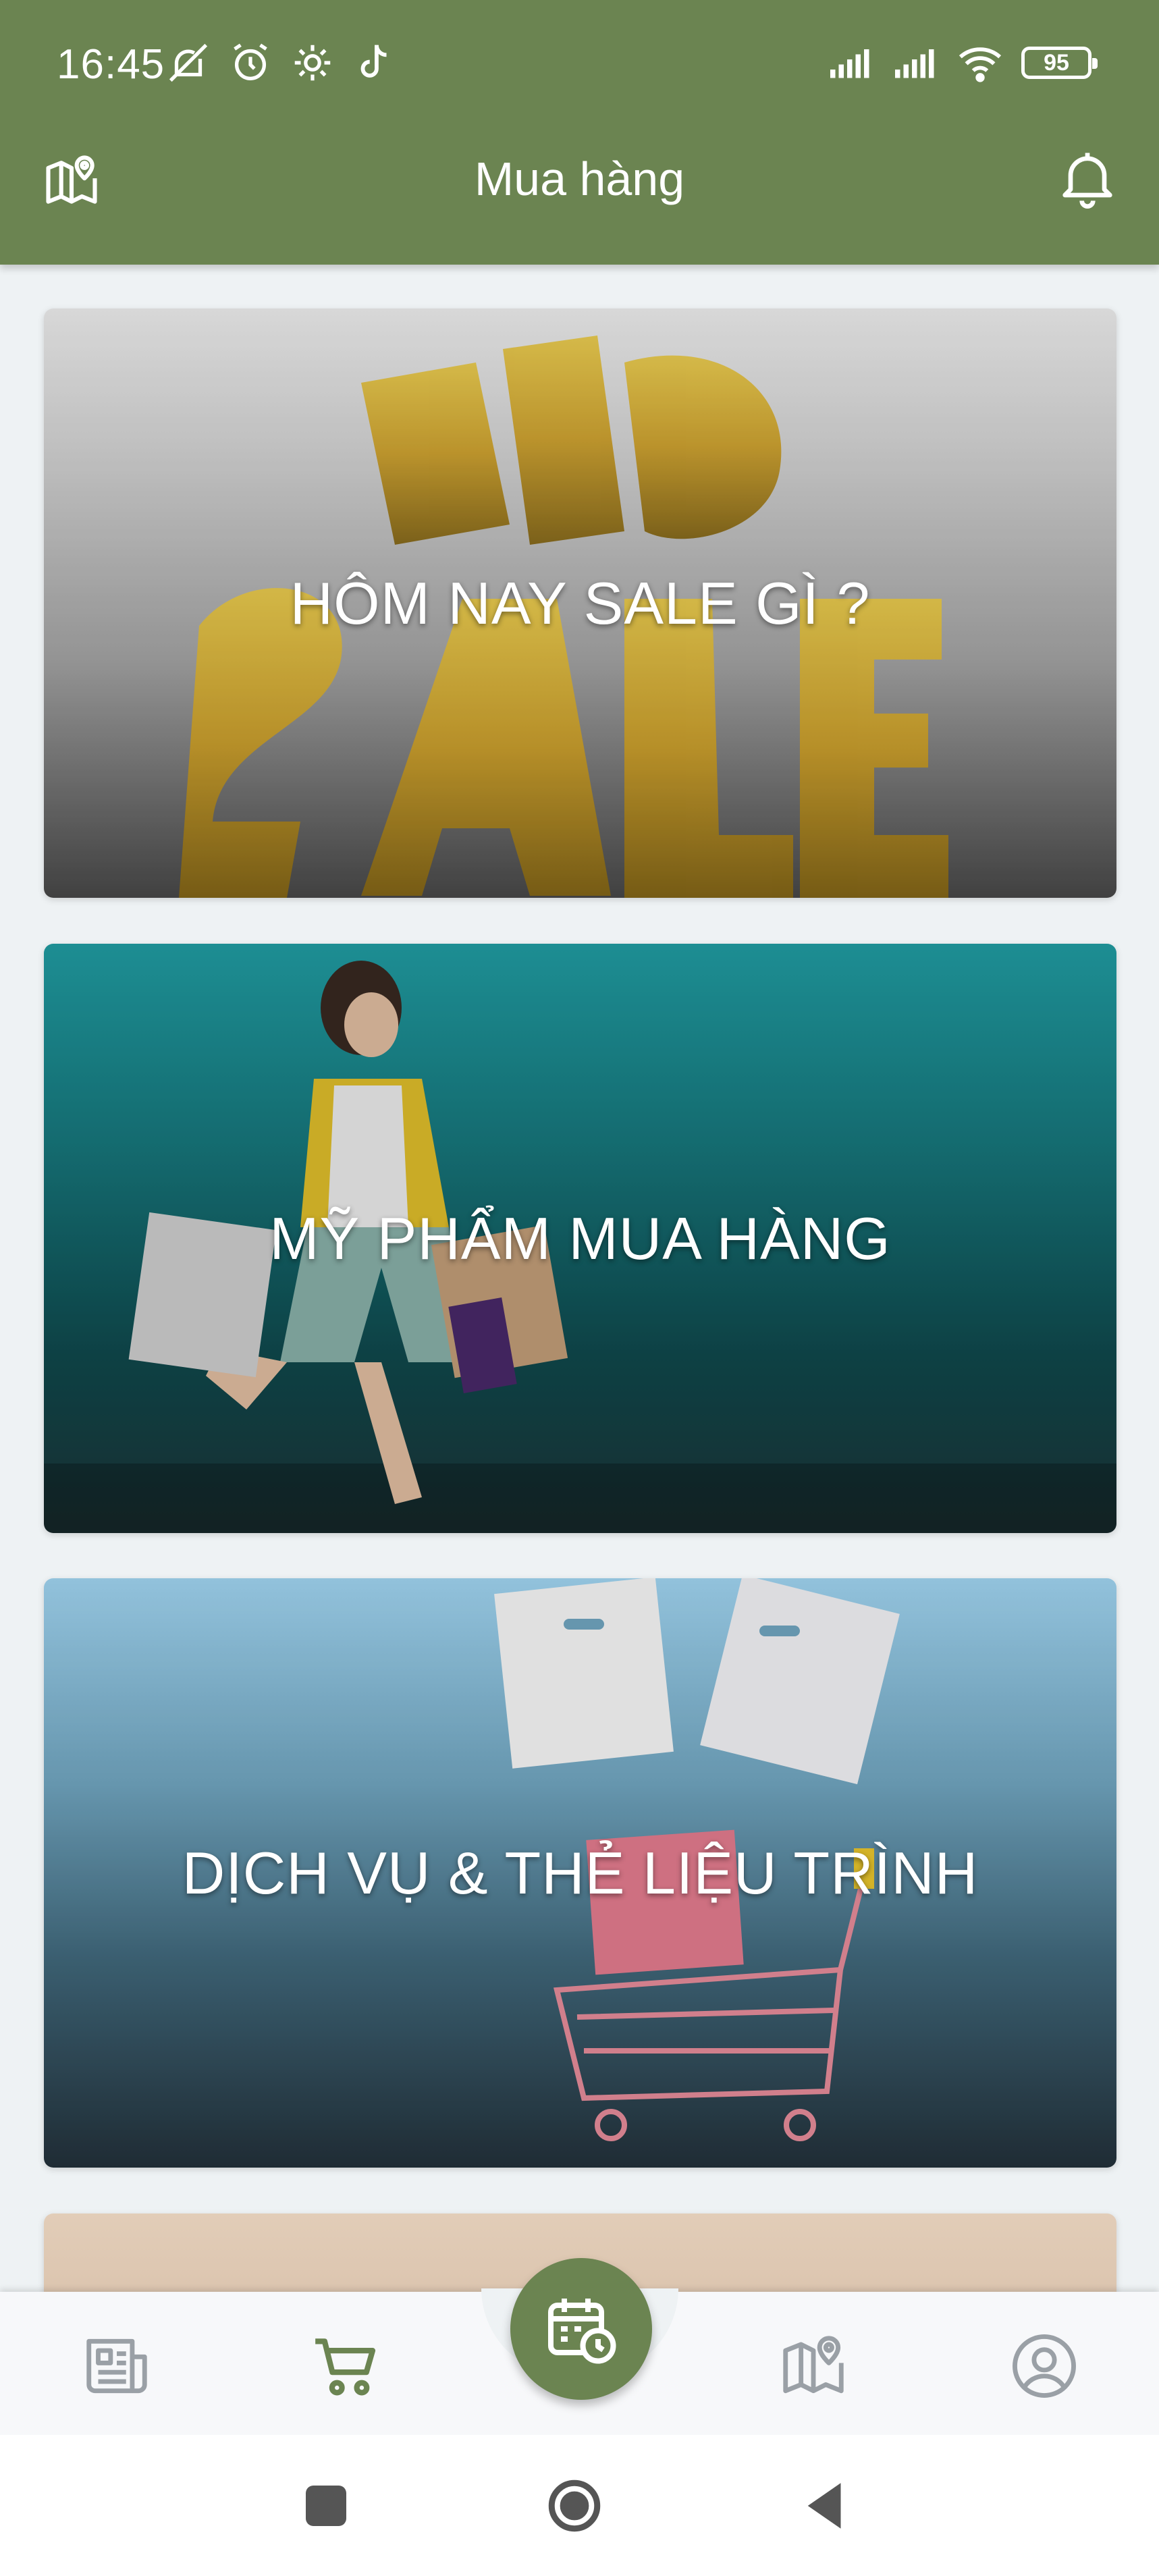 The image size is (1159, 2576). What do you see at coordinates (575, 2505) in the screenshot?
I see `home-icon` at bounding box center [575, 2505].